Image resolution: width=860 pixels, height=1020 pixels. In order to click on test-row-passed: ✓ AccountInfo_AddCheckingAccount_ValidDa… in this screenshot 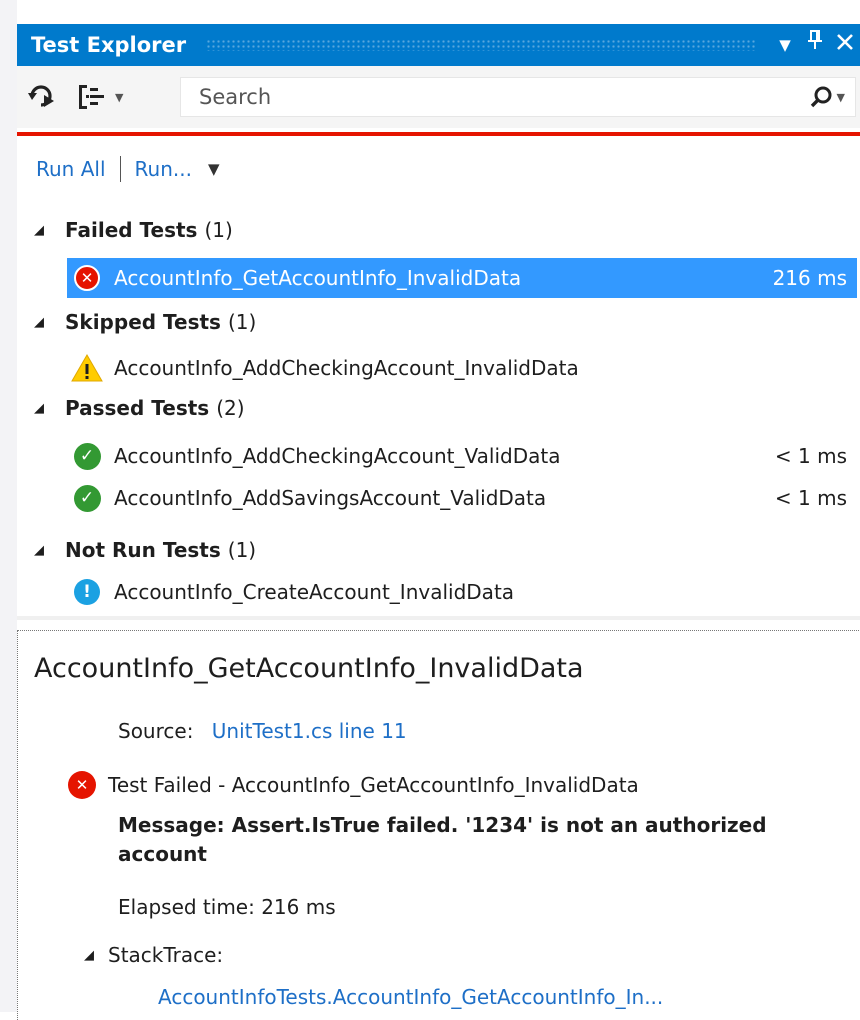, I will do `click(462, 456)`.